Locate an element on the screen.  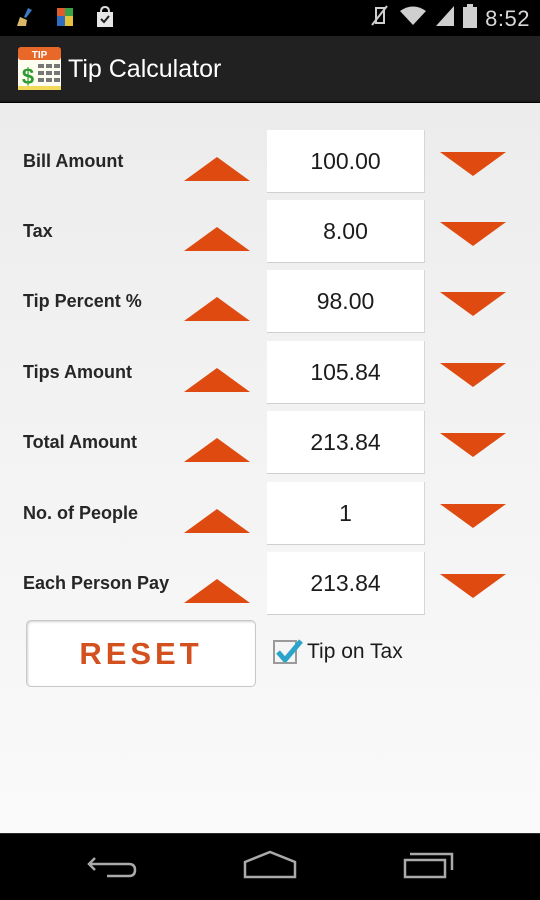
recent-apps-icon is located at coordinates (430, 867).